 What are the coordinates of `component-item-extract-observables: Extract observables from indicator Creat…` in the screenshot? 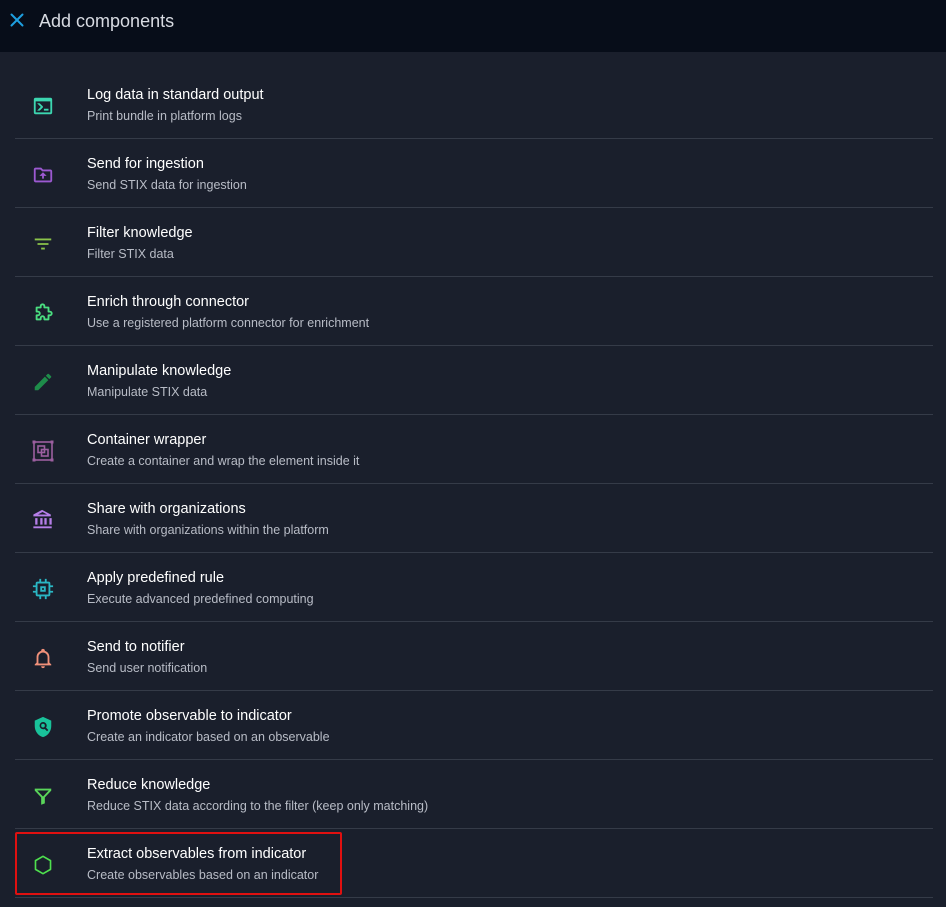 It's located at (474, 863).